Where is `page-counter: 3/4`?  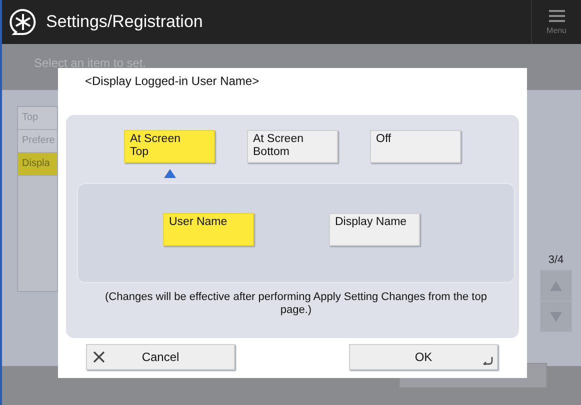 page-counter: 3/4 is located at coordinates (556, 260).